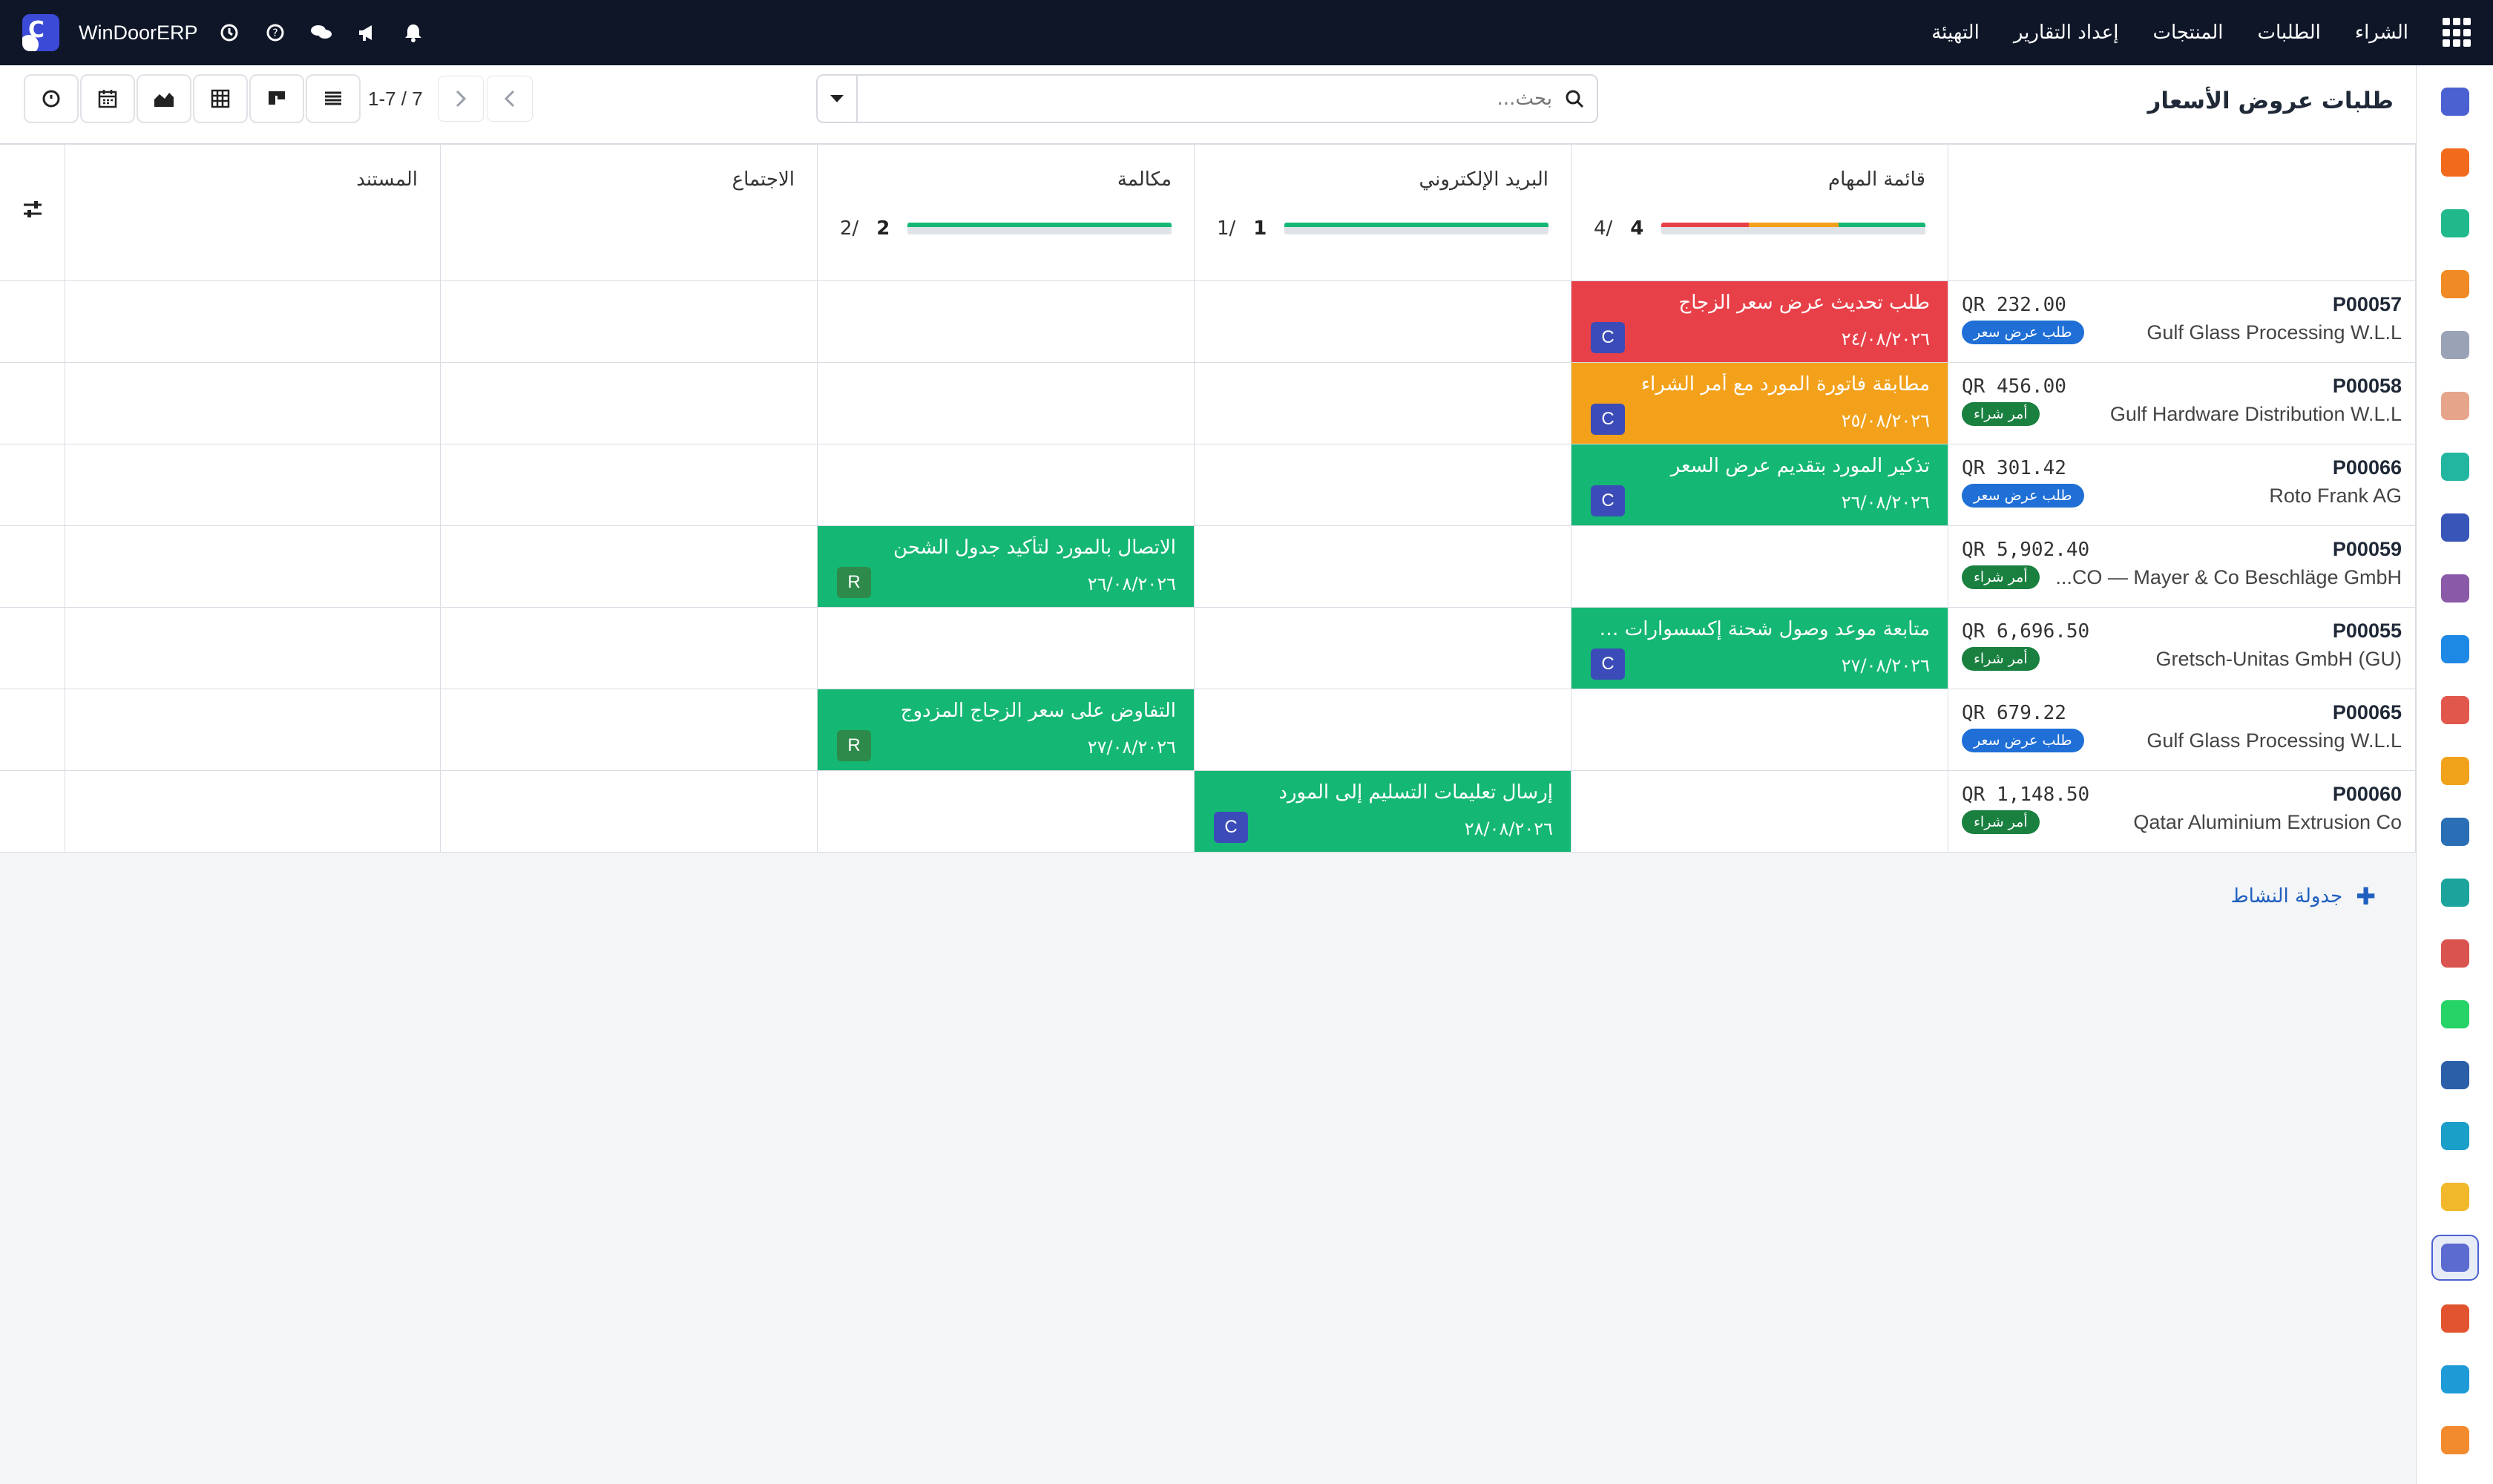 Image resolution: width=2493 pixels, height=1484 pixels. I want to click on menu-products: المنتجات, so click(2187, 33).